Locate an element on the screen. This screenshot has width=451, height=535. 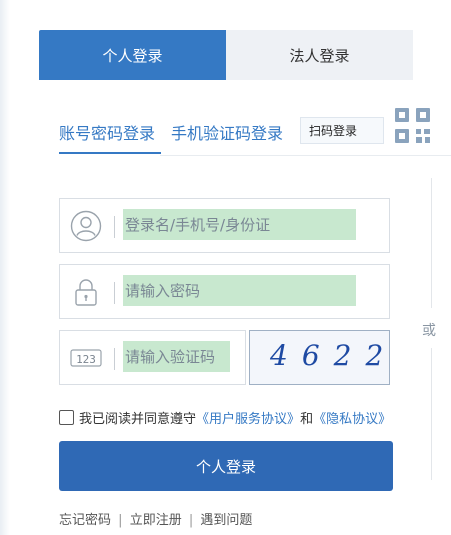
left-edge-shadow is located at coordinates (5, 267).